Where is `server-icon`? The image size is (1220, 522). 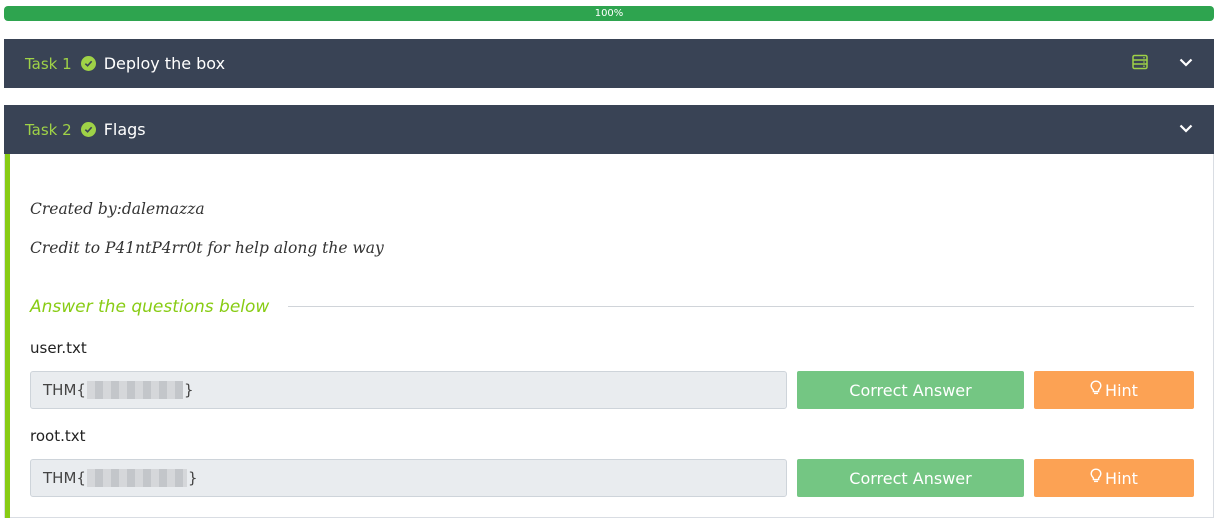
server-icon is located at coordinates (1140, 64).